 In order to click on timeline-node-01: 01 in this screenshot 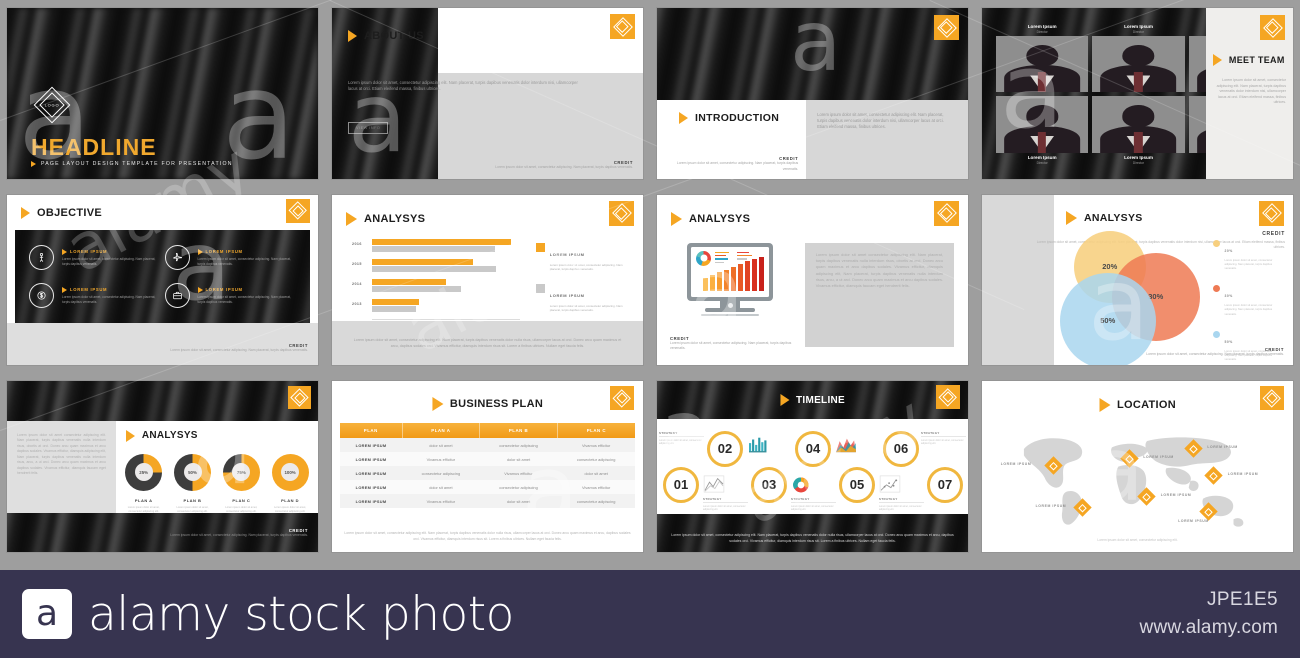, I will do `click(681, 484)`.